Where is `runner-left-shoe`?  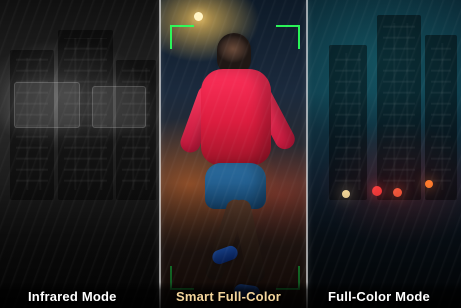 runner-left-shoe is located at coordinates (225, 255).